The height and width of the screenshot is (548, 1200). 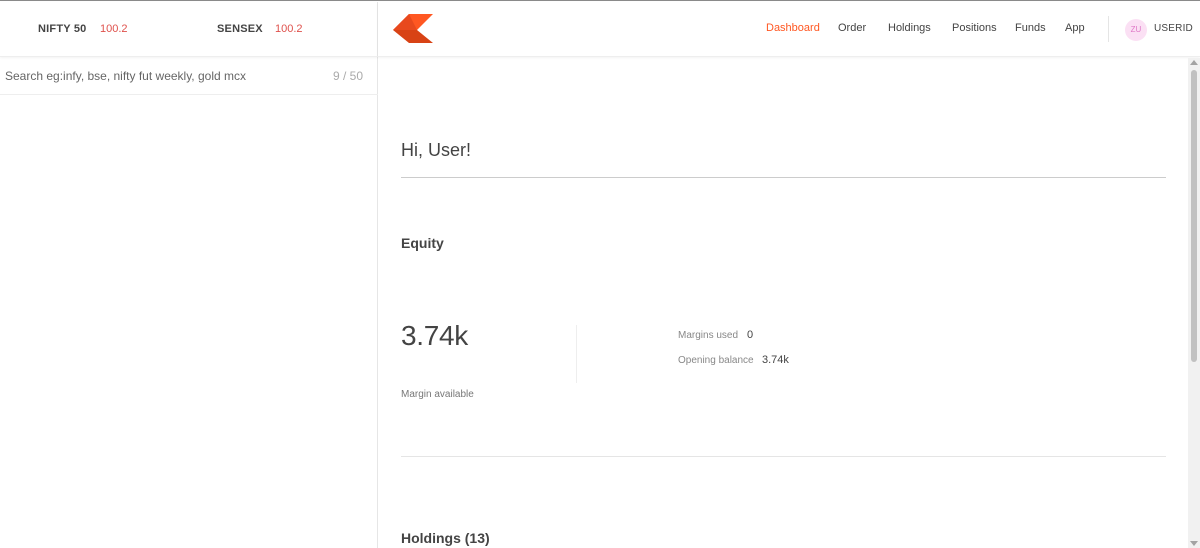 I want to click on index-name-sensex: SENSEX, so click(x=240, y=29).